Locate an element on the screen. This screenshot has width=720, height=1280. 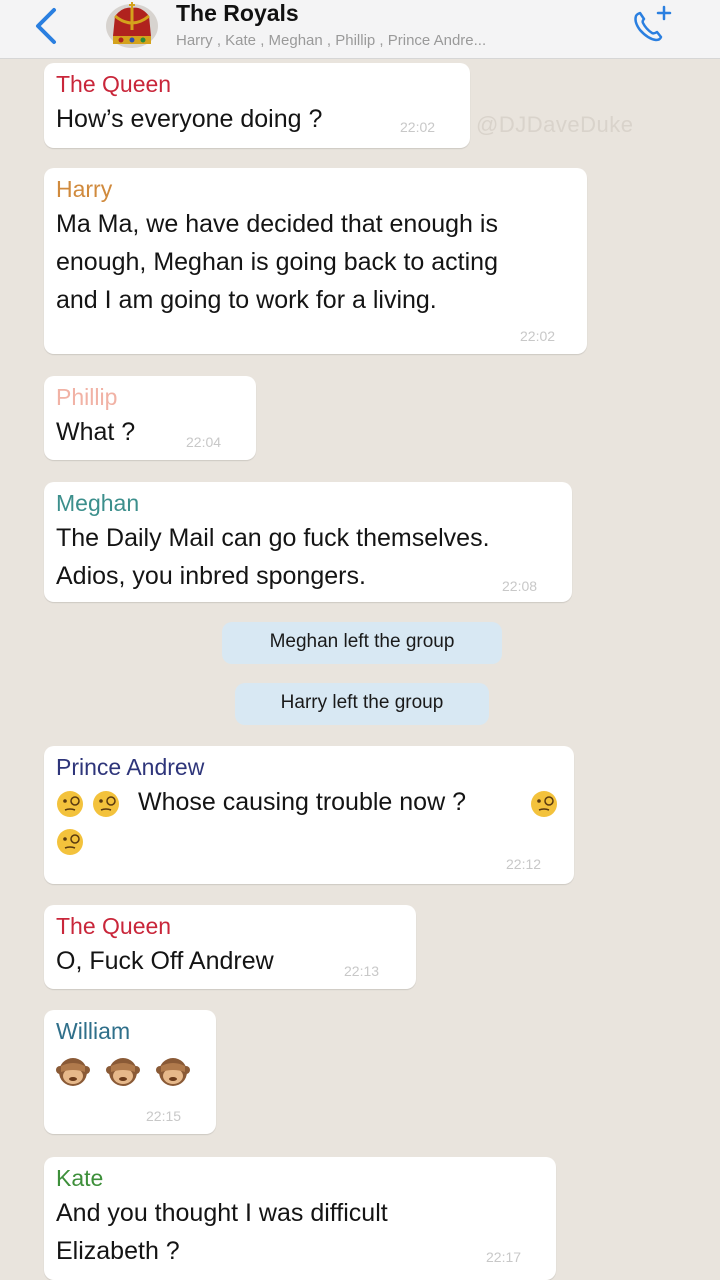
message-sender: William is located at coordinates (93, 1031).